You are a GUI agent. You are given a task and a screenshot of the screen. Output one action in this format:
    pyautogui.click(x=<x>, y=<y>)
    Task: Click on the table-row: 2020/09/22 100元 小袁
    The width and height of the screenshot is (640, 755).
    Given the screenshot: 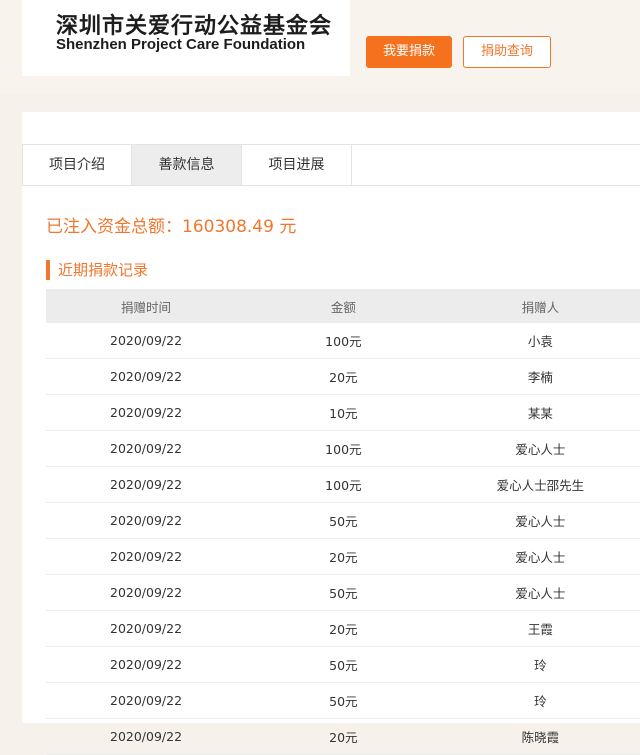 What is the action you would take?
    pyautogui.click(x=343, y=341)
    